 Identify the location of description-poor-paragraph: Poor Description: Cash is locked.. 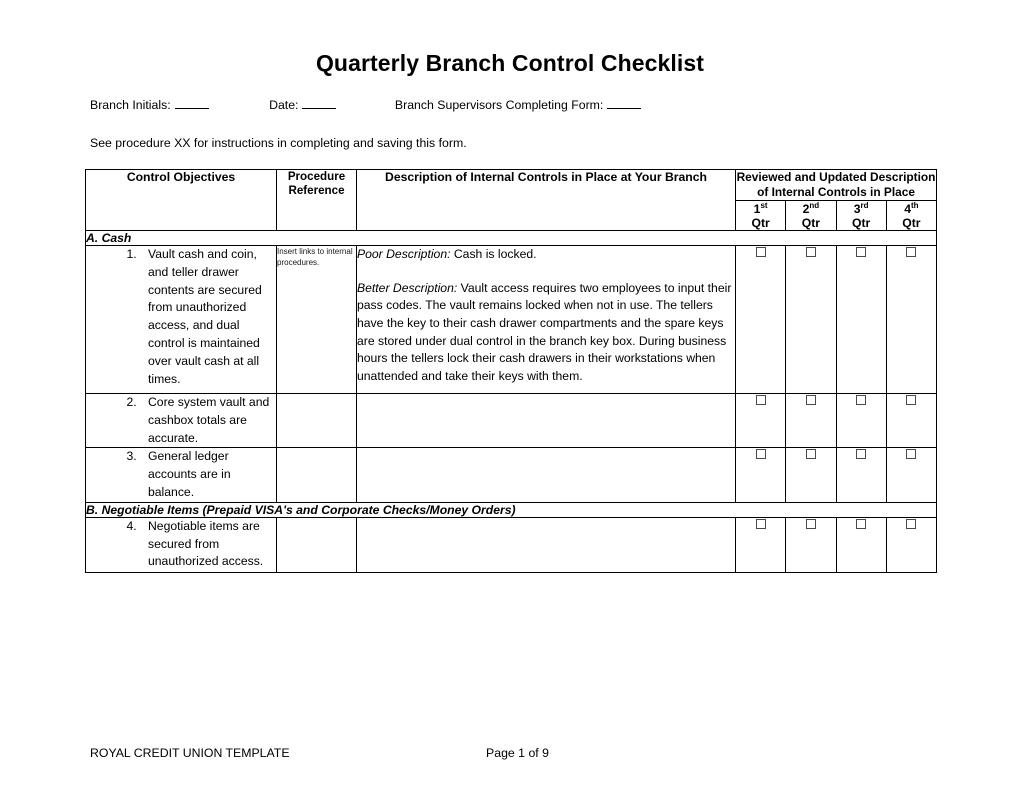
(546, 255).